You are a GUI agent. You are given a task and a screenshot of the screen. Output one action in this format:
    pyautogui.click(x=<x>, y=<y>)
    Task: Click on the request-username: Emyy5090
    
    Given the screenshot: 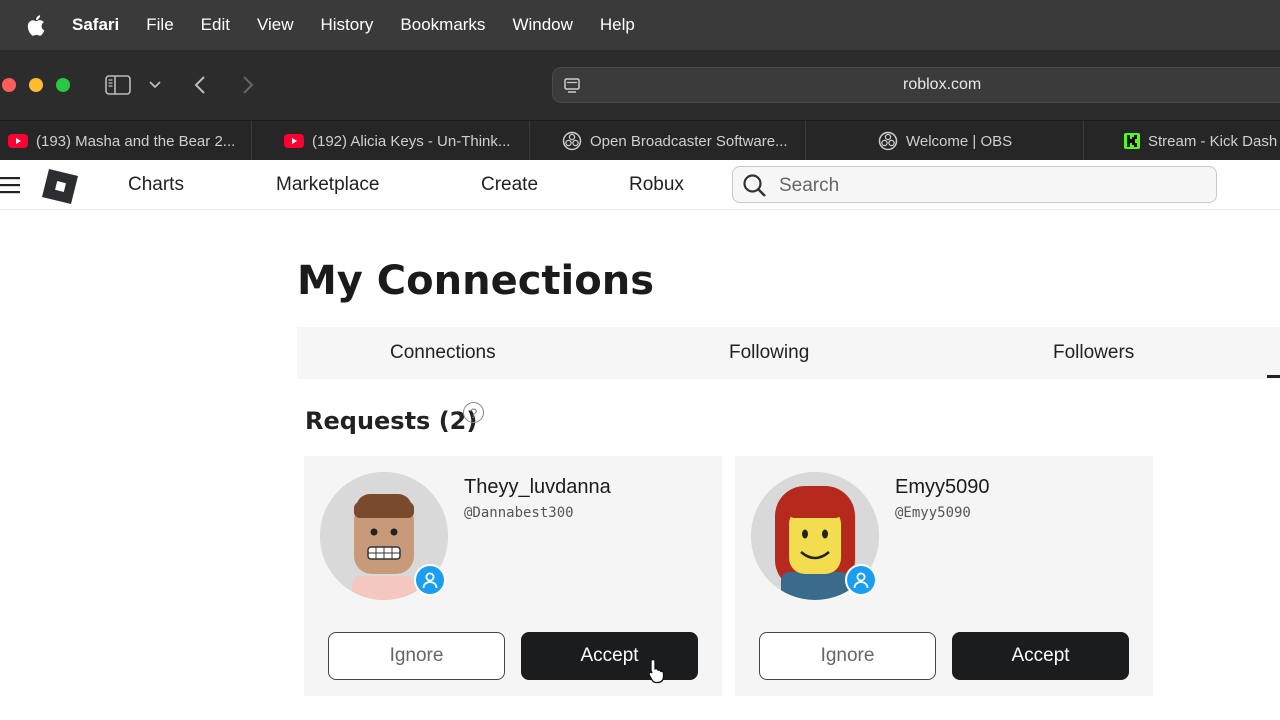 What is the action you would take?
    pyautogui.click(x=942, y=487)
    